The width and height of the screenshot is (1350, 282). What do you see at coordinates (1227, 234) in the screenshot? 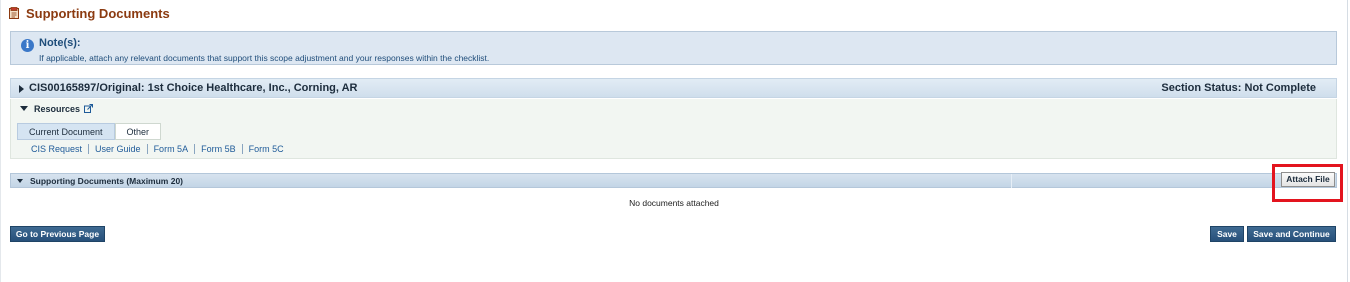
I see `save-button: Save` at bounding box center [1227, 234].